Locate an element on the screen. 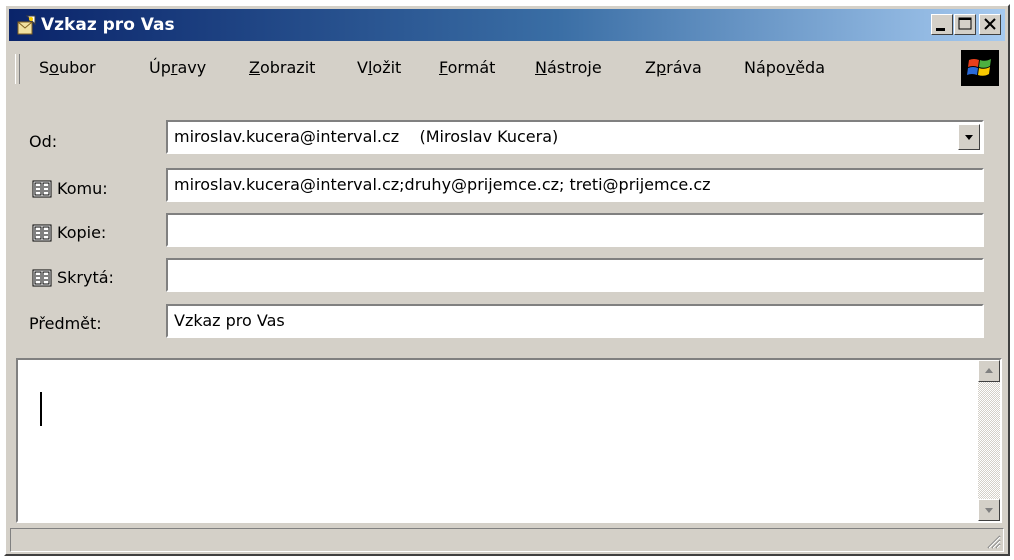 This screenshot has height=560, width=1014. menu-format: Formát is located at coordinates (467, 68).